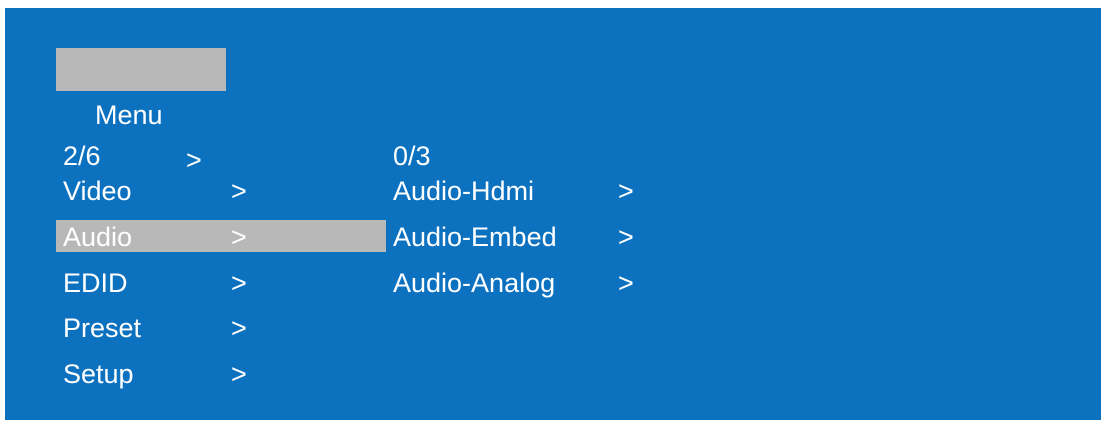 Image resolution: width=1108 pixels, height=425 pixels. What do you see at coordinates (95, 283) in the screenshot?
I see `main-menu-item-label: EDID` at bounding box center [95, 283].